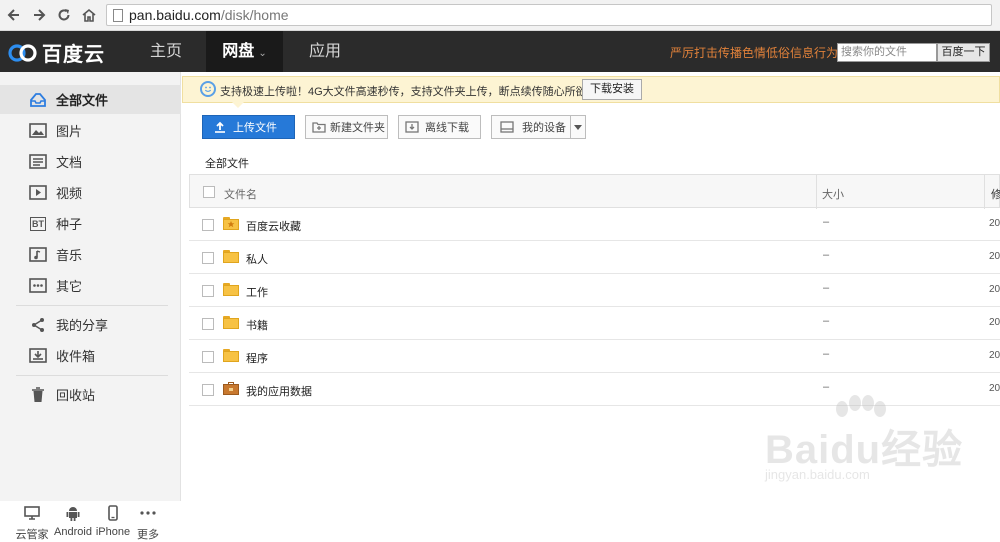 Image resolution: width=1000 pixels, height=542 pixels. Describe the element at coordinates (754, 52) in the screenshot. I see `notice-link: 严厉打击传播色情低俗信息行为` at that location.